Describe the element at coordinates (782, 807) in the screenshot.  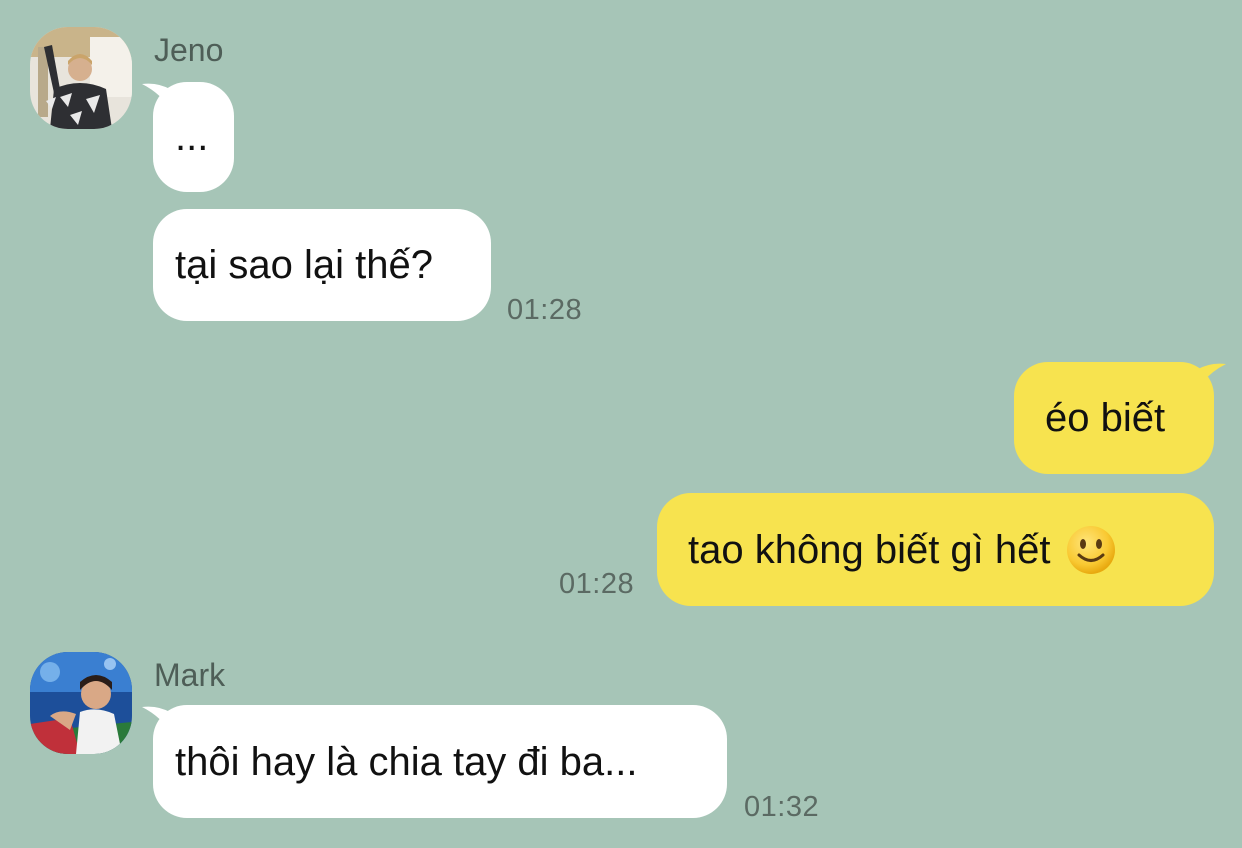
I see `message-timestamp: 01:32` at that location.